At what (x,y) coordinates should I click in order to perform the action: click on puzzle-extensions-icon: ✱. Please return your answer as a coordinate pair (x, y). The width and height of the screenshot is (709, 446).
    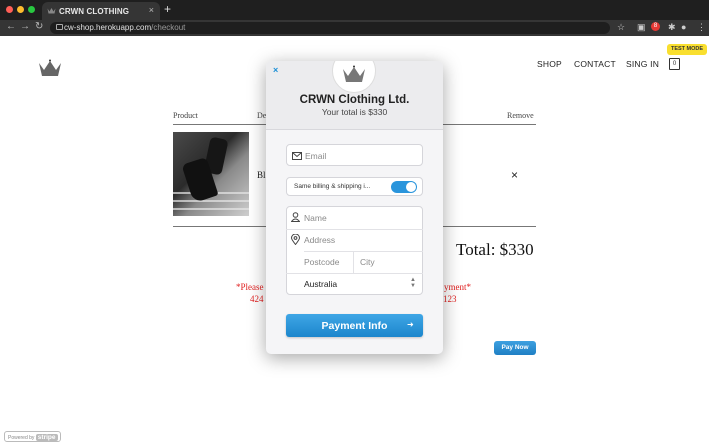
    Looking at the image, I should click on (672, 27).